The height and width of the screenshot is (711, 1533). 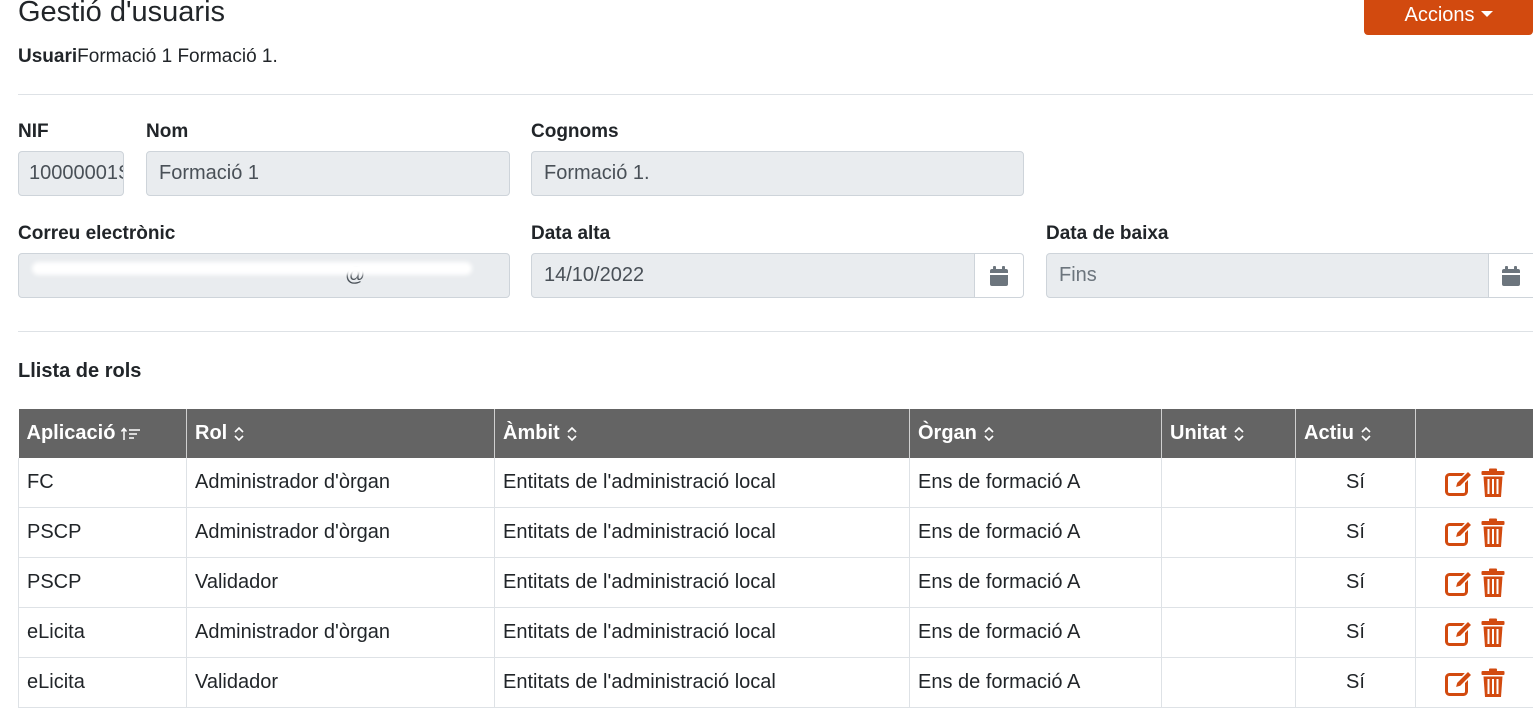 What do you see at coordinates (177, 56) in the screenshot?
I see `user-name: Formació 1 Formació 1.` at bounding box center [177, 56].